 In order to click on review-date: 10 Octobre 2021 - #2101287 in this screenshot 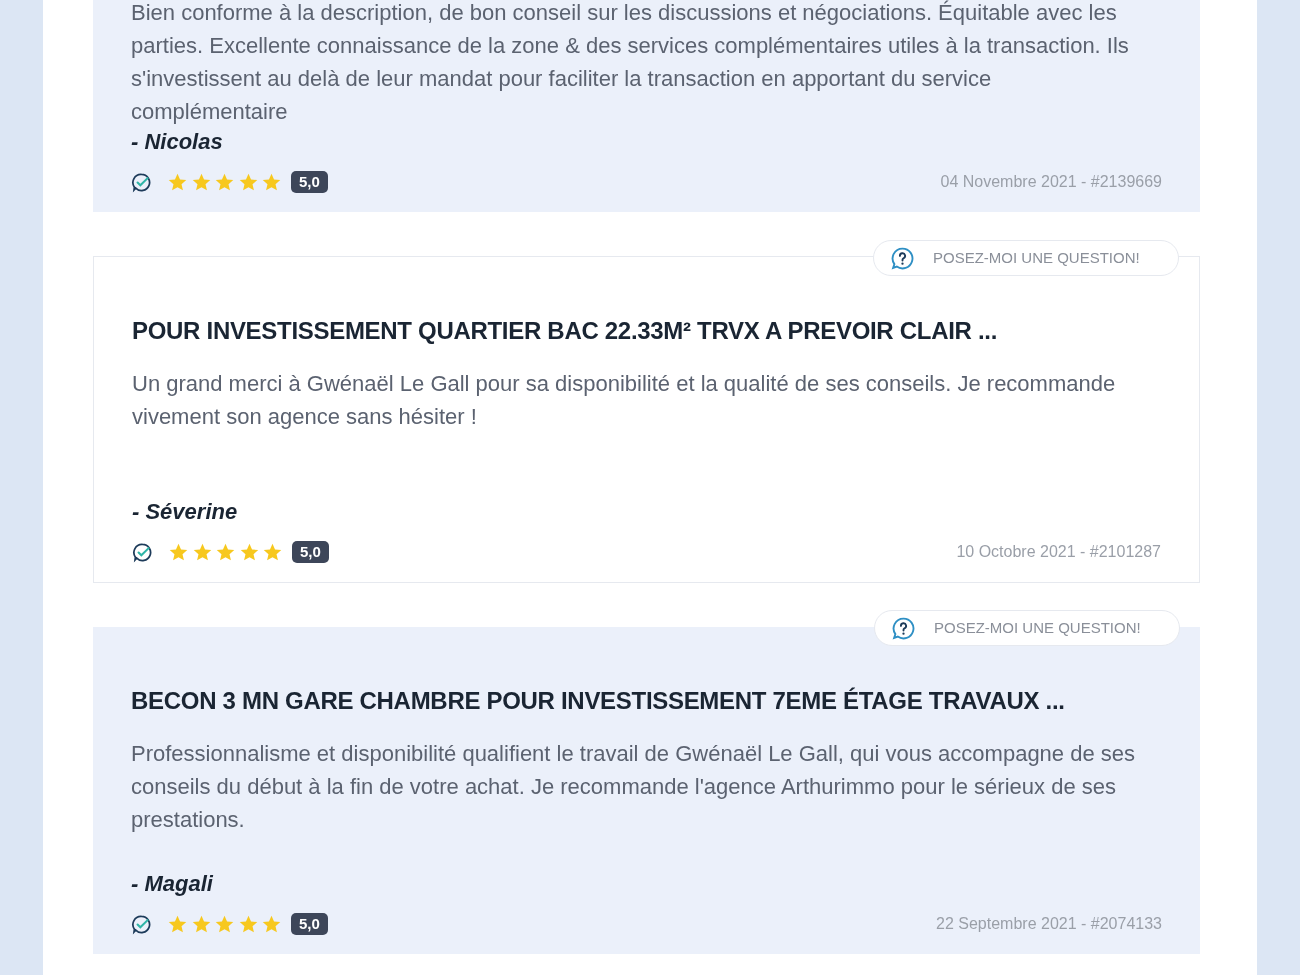, I will do `click(1058, 552)`.